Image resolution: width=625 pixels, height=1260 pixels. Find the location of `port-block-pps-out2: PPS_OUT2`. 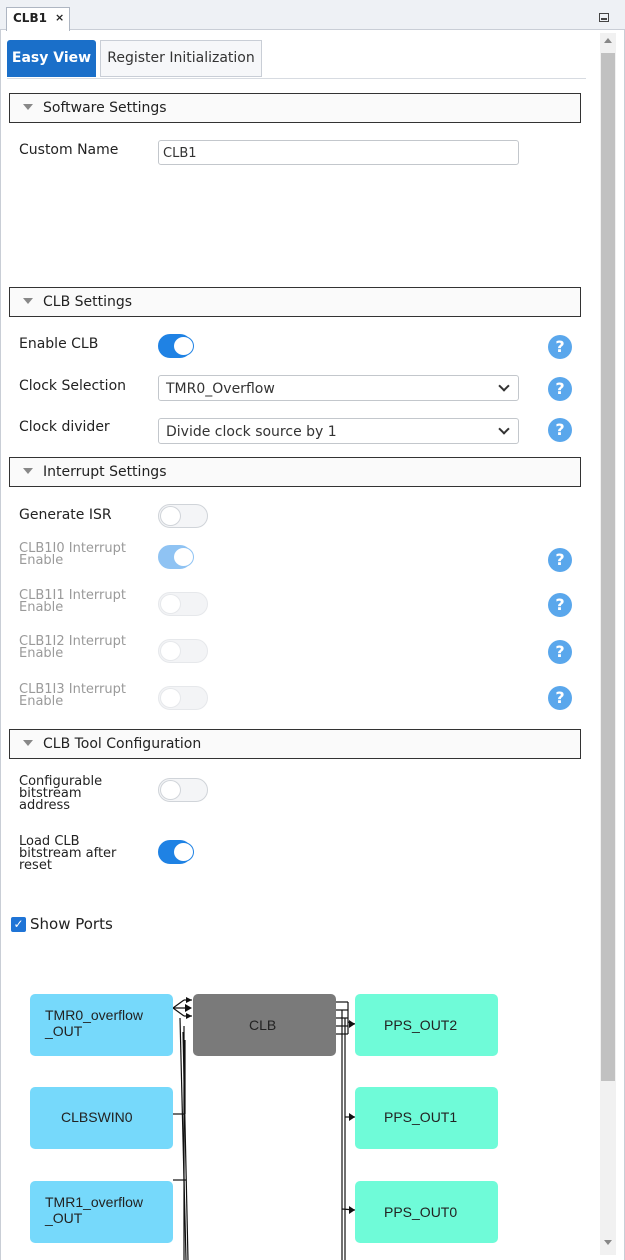

port-block-pps-out2: PPS_OUT2 is located at coordinates (426, 1025).